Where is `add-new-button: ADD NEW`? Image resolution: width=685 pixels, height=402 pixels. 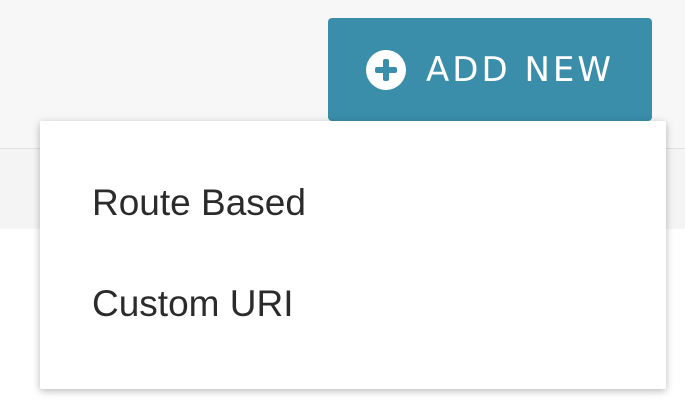
add-new-button: ADD NEW is located at coordinates (490, 69).